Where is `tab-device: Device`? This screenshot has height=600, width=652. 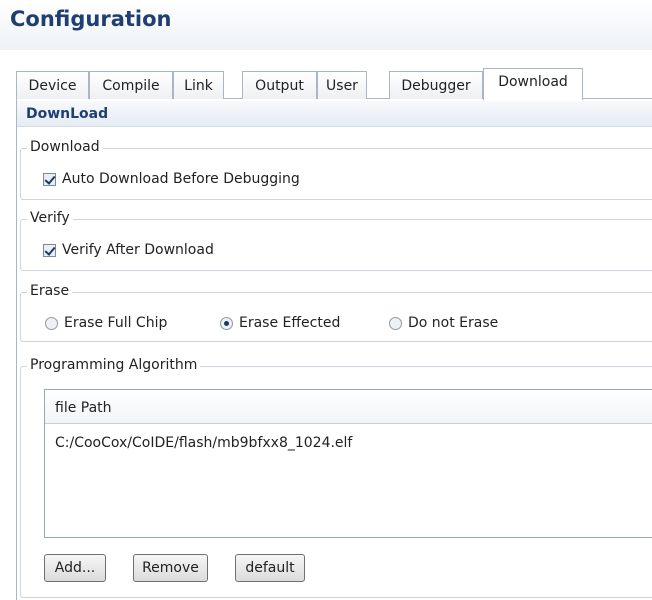
tab-device: Device is located at coordinates (52, 85).